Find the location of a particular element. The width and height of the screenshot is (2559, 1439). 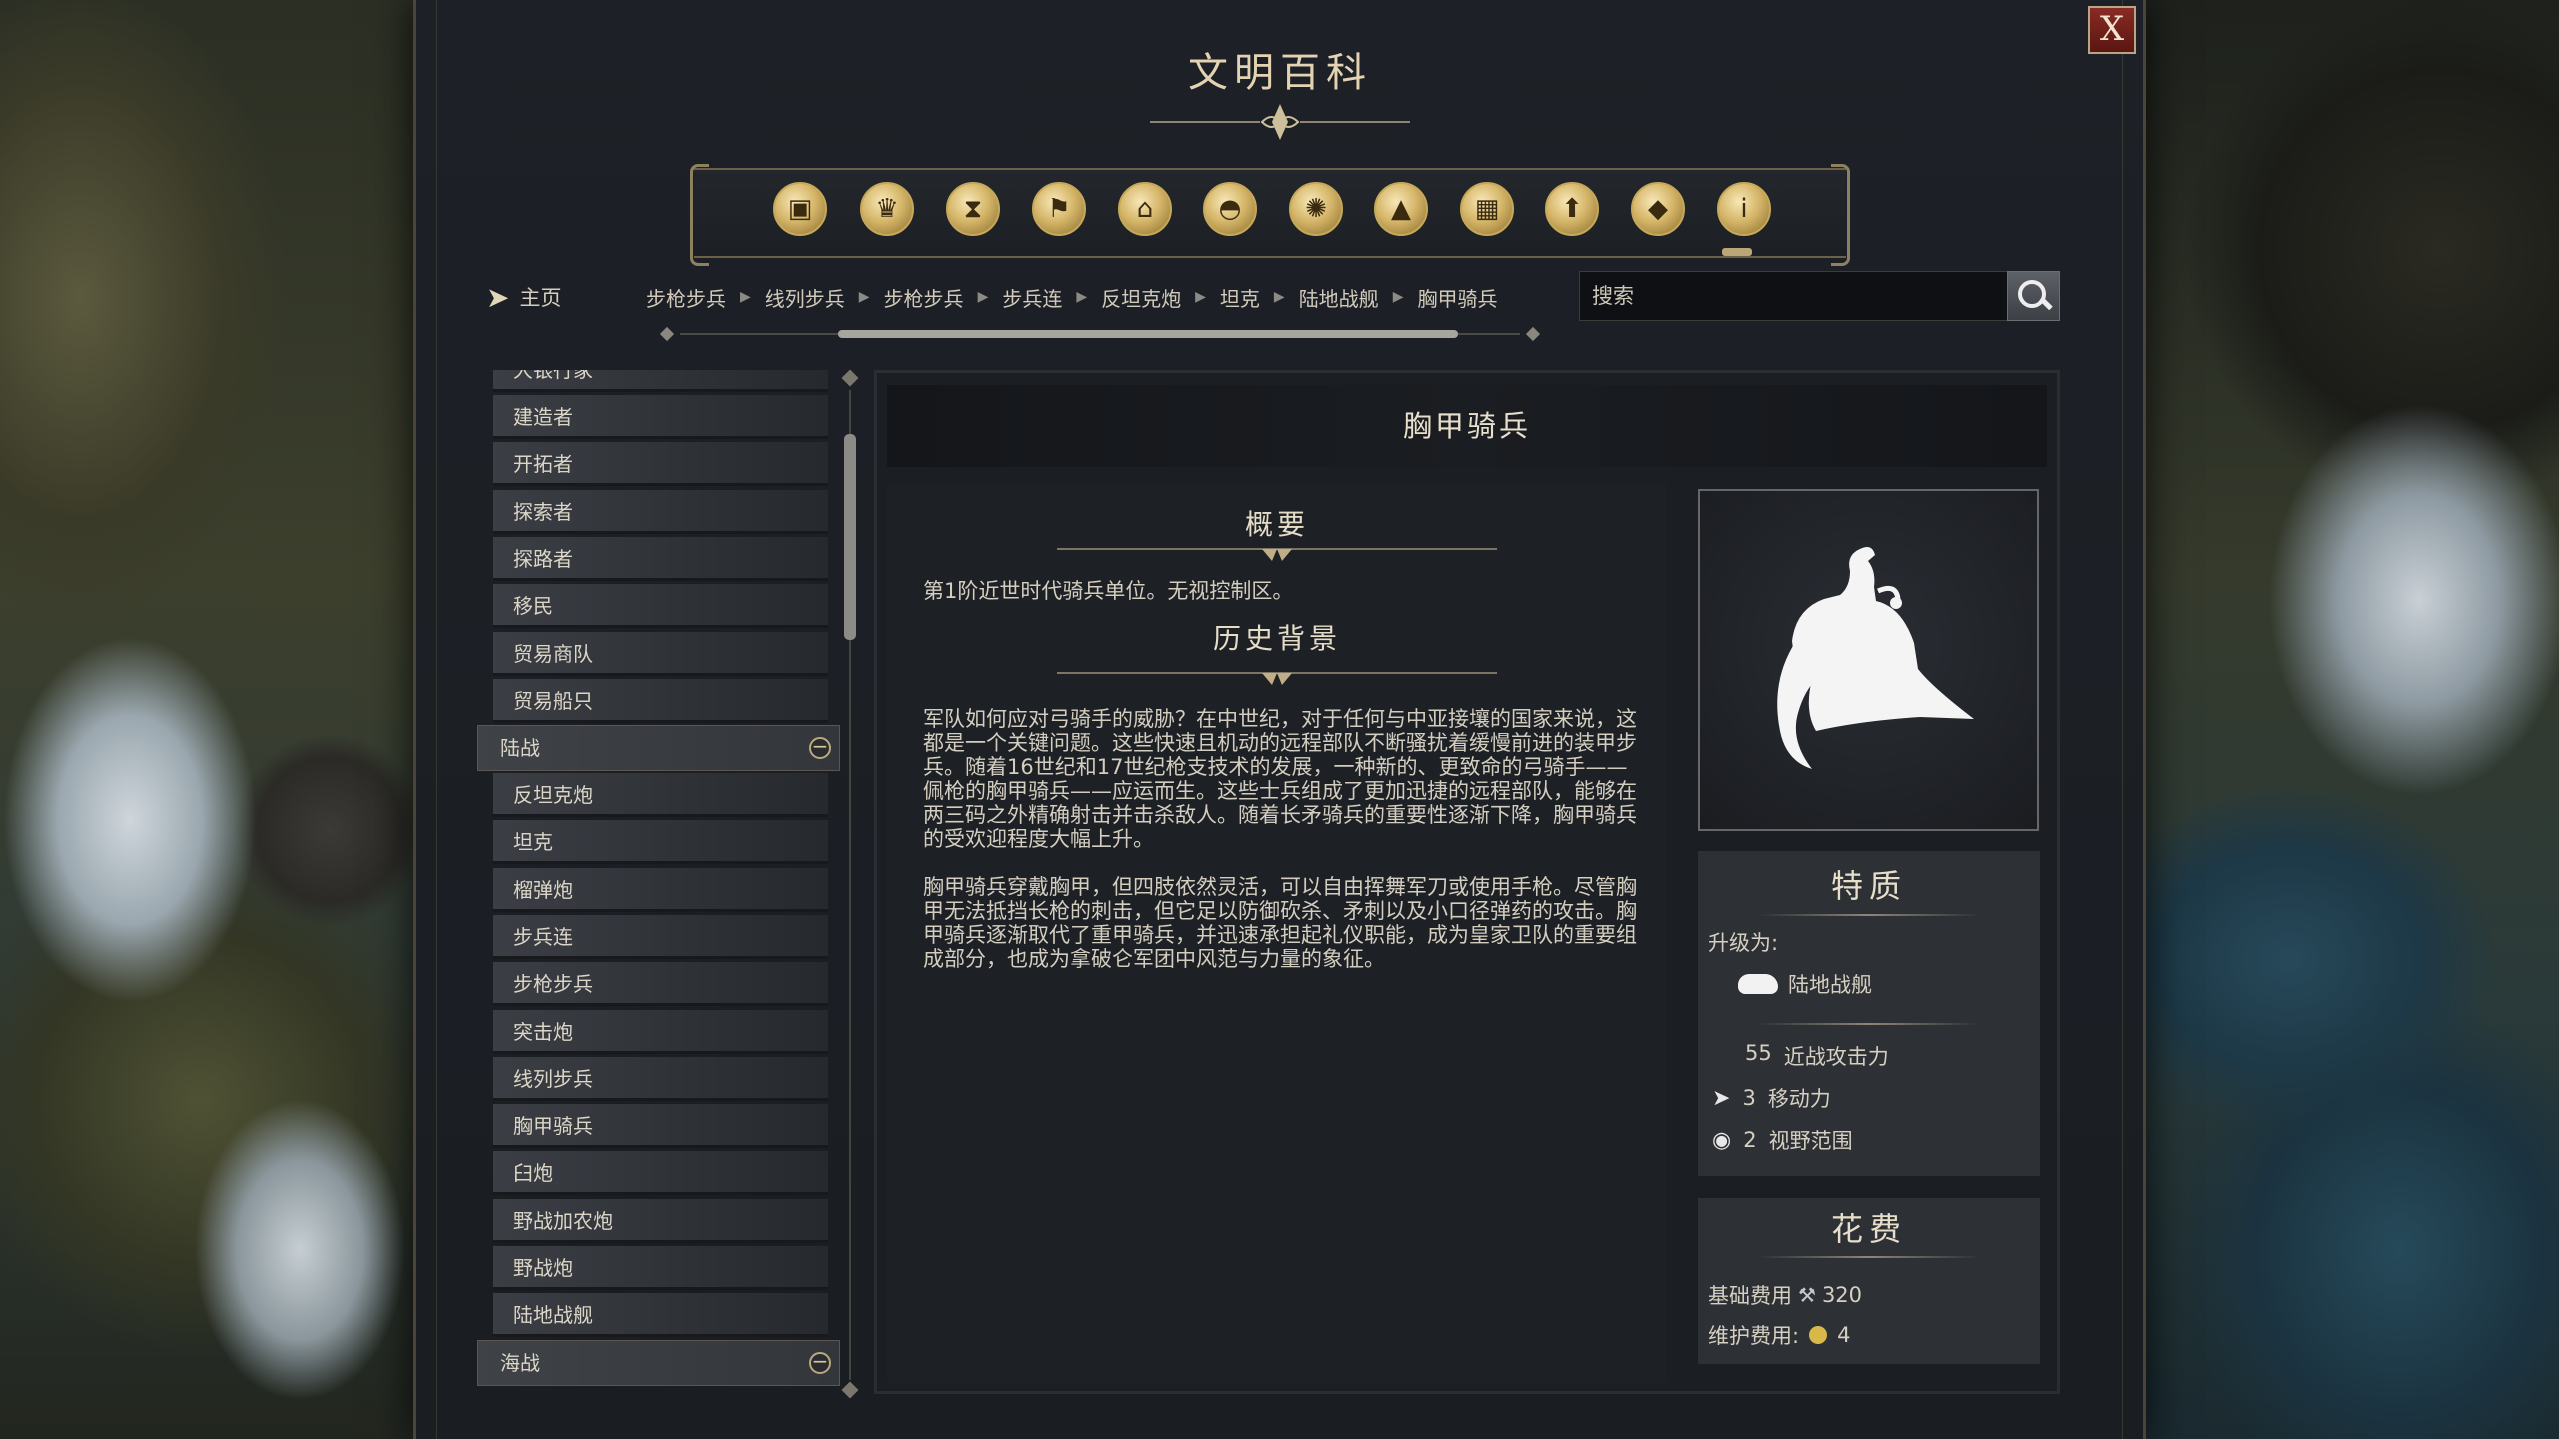

movement-label: 移动力 is located at coordinates (1799, 1099).